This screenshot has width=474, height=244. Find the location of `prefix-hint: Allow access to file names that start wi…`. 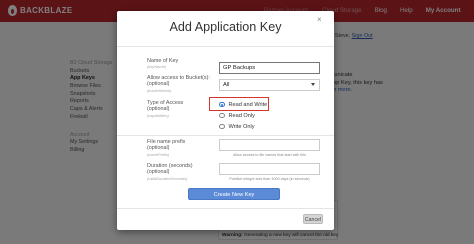

prefix-hint: Allow access to file names that start wi… is located at coordinates (269, 155).